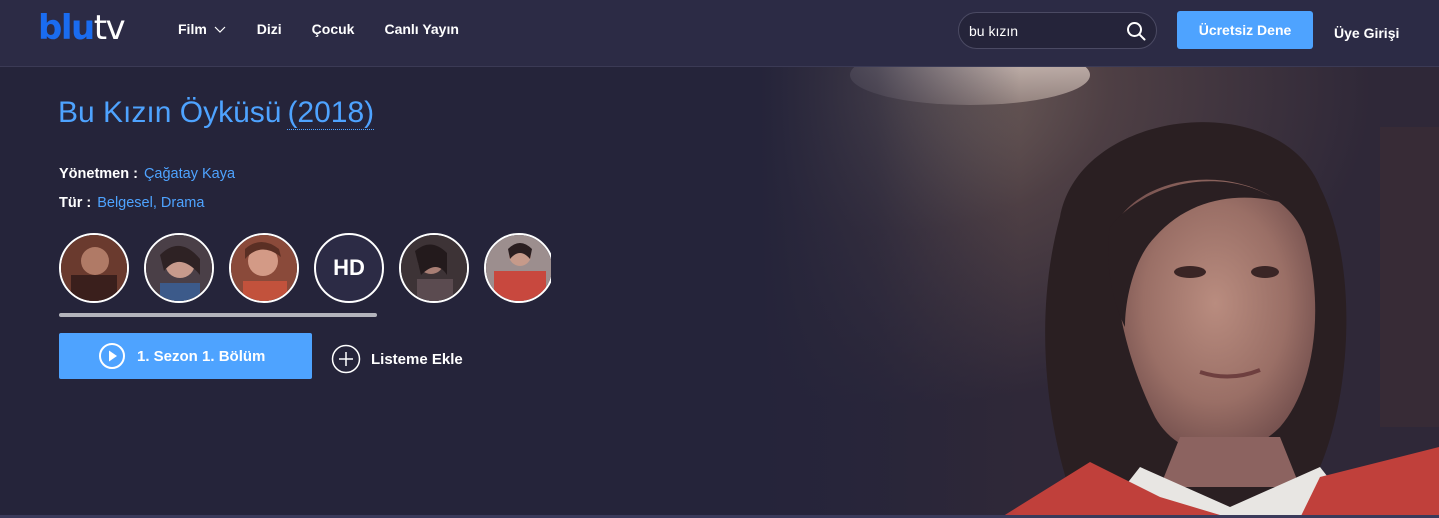 This screenshot has height=518, width=1439. Describe the element at coordinates (75, 203) in the screenshot. I see `genre-label: Tür :` at that location.